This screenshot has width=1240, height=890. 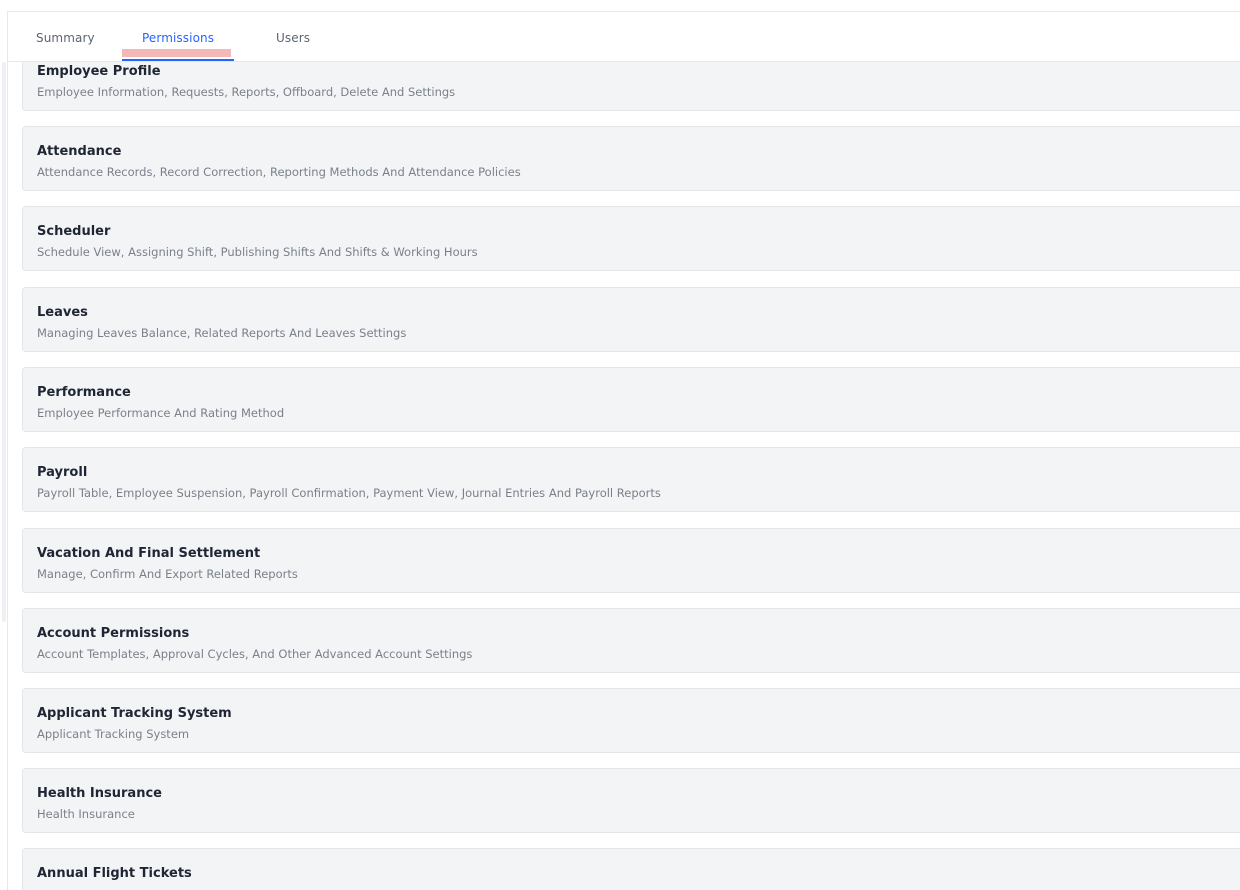 What do you see at coordinates (62, 472) in the screenshot?
I see `permission-title: Payroll` at bounding box center [62, 472].